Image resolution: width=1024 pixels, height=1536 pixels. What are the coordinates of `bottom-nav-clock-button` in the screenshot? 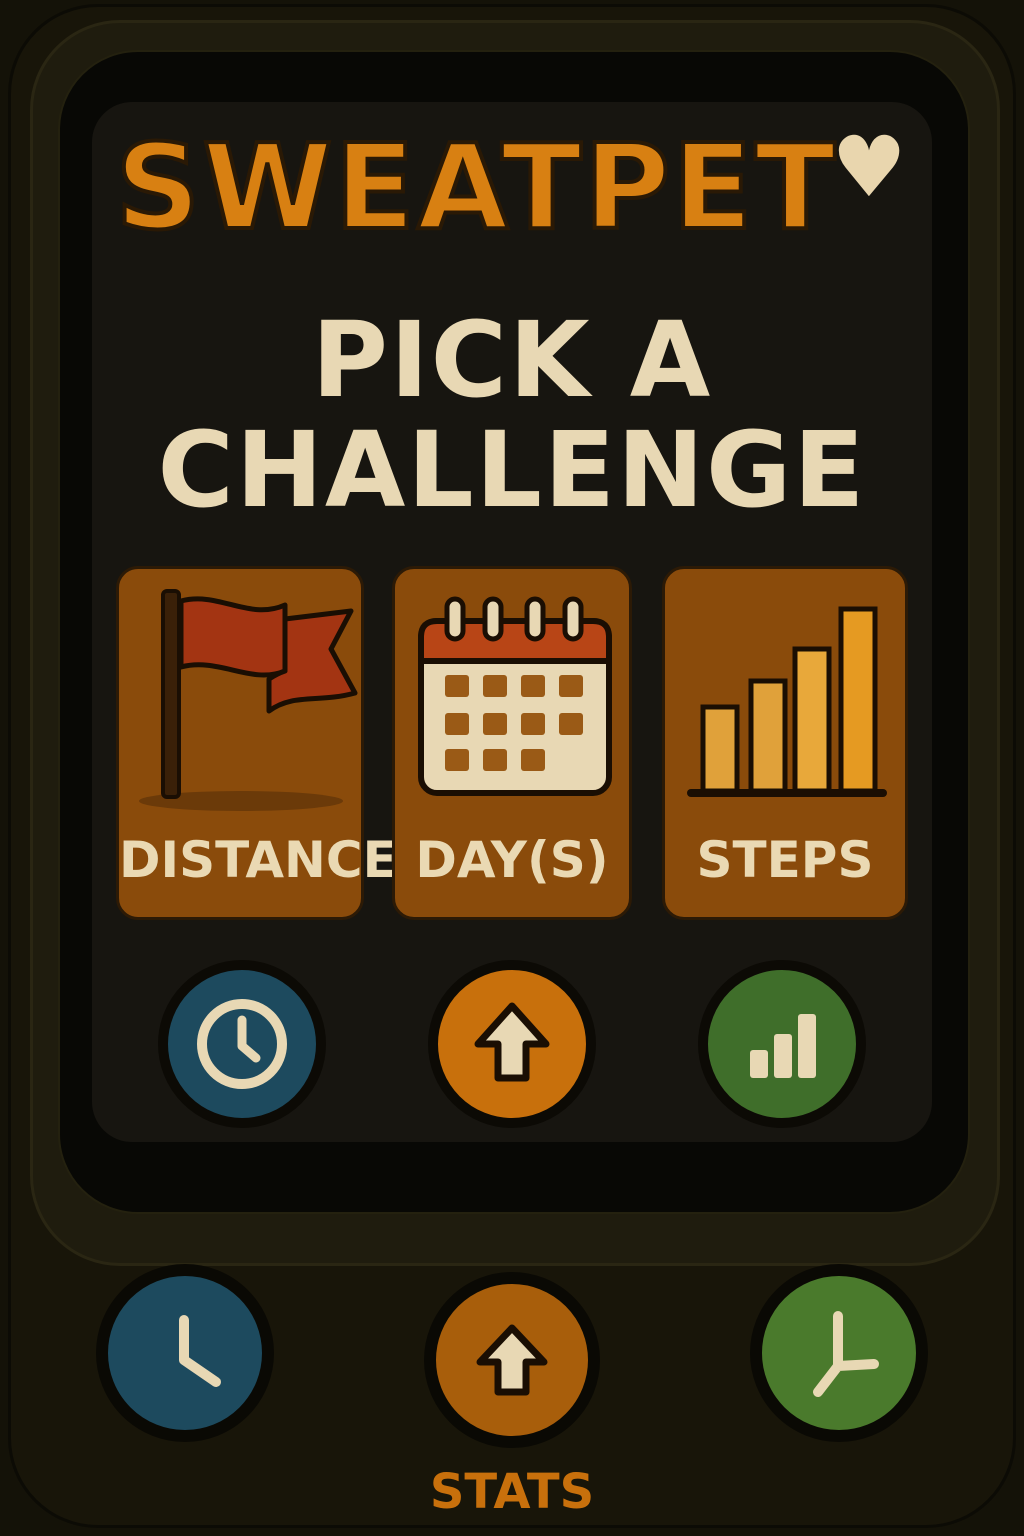 It's located at (185, 1353).